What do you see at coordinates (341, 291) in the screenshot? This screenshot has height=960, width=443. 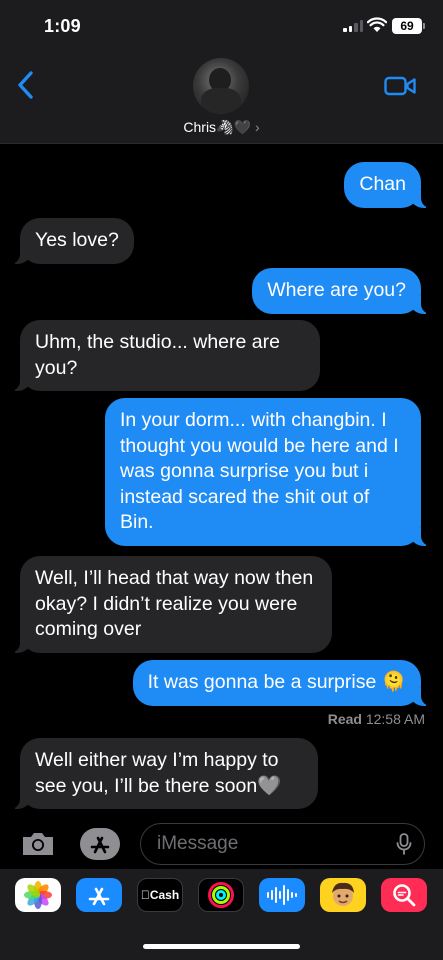 I see `message-bubble-sent: Where are you?` at bounding box center [341, 291].